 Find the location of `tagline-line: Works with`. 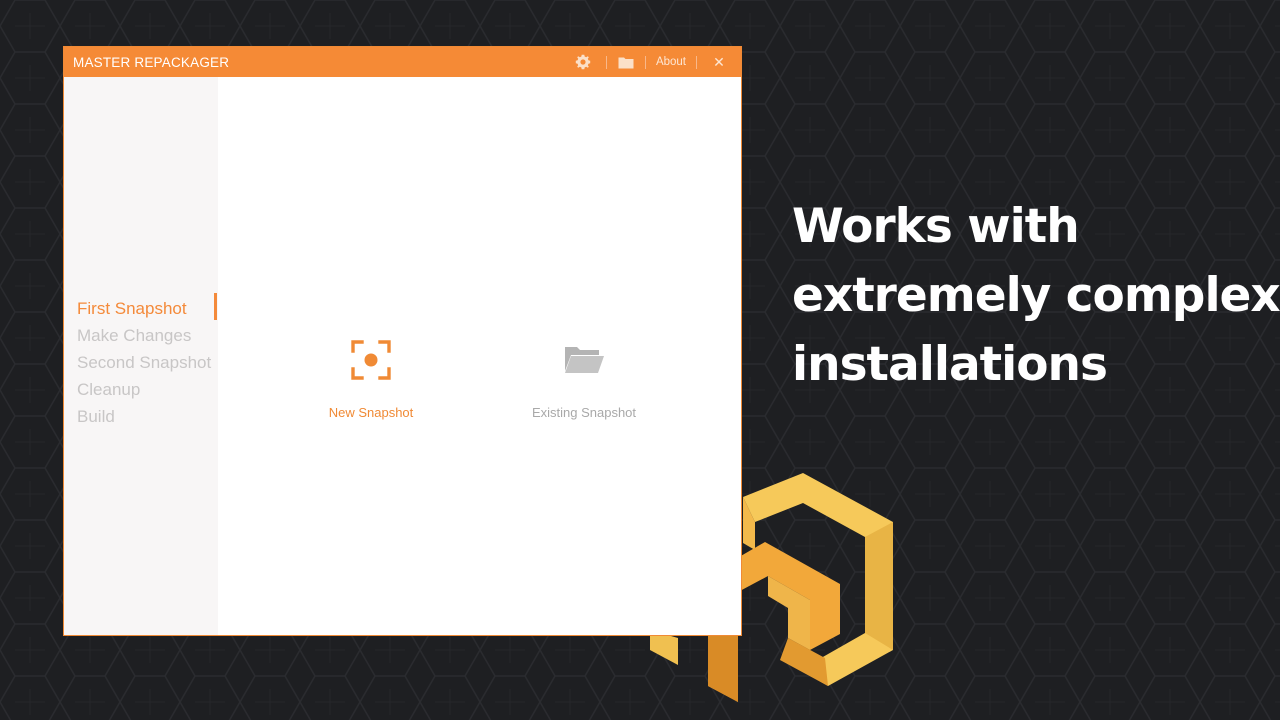

tagline-line: Works with is located at coordinates (936, 226).